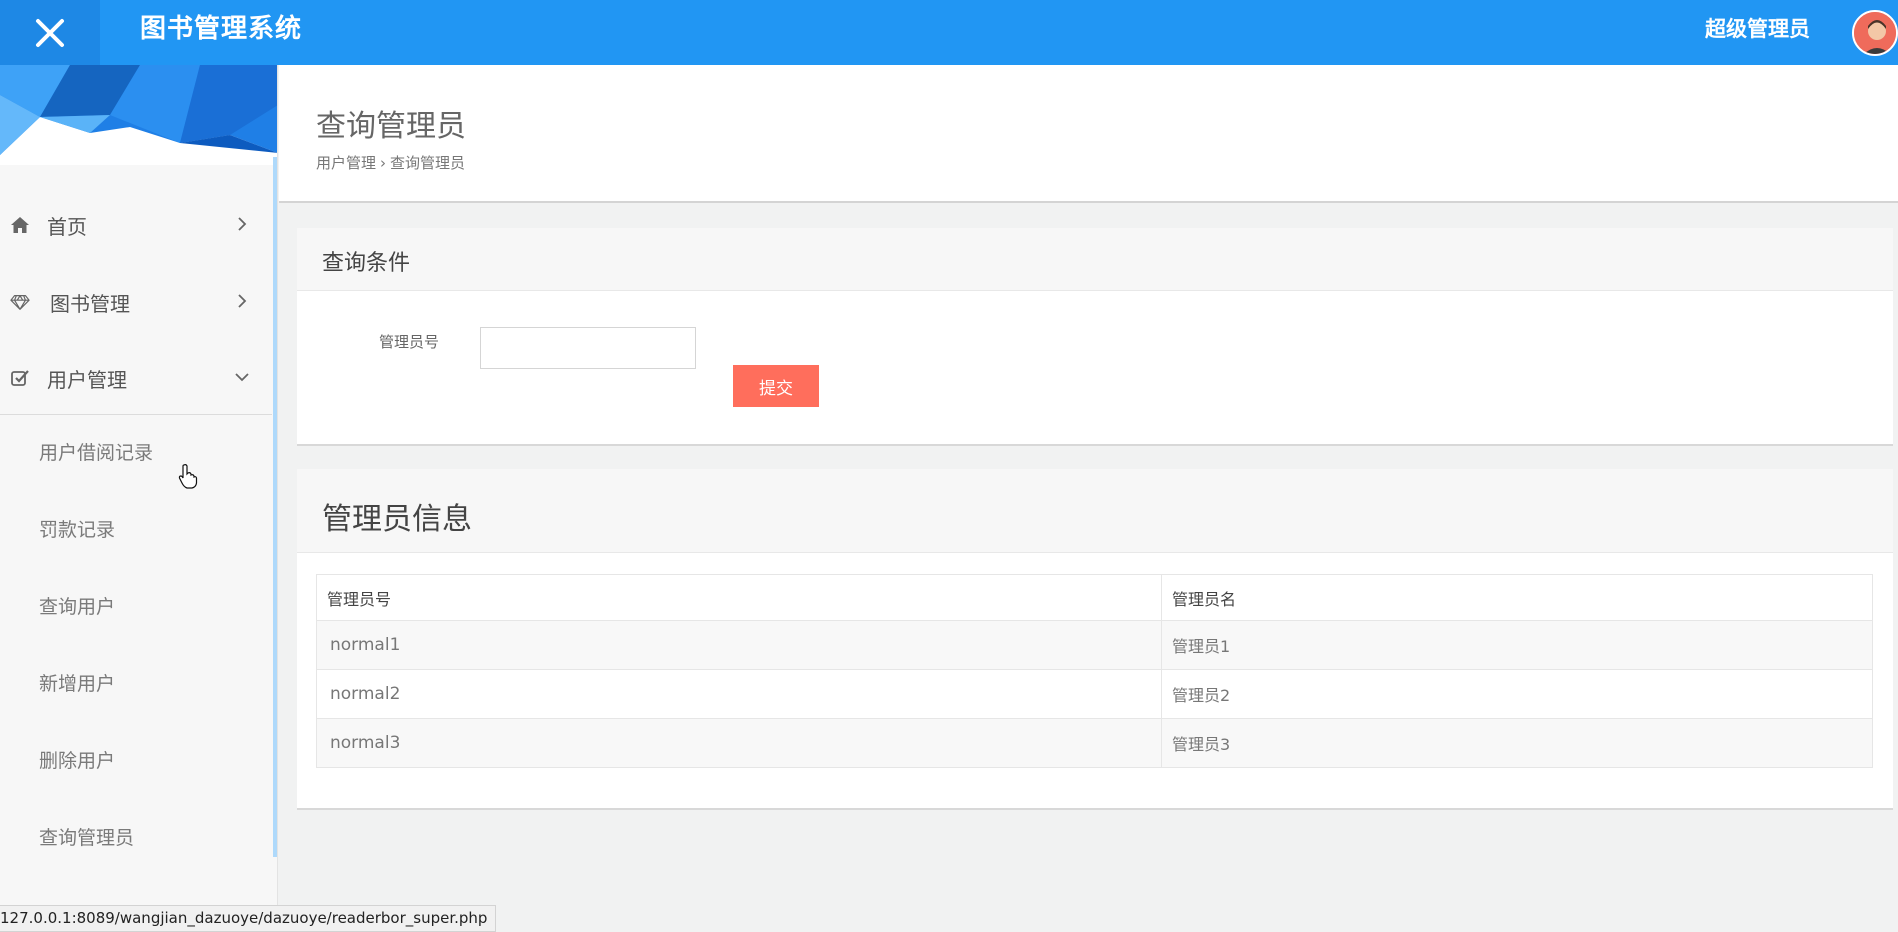 The height and width of the screenshot is (932, 1898). I want to click on app-title: 图书管理系统, so click(221, 29).